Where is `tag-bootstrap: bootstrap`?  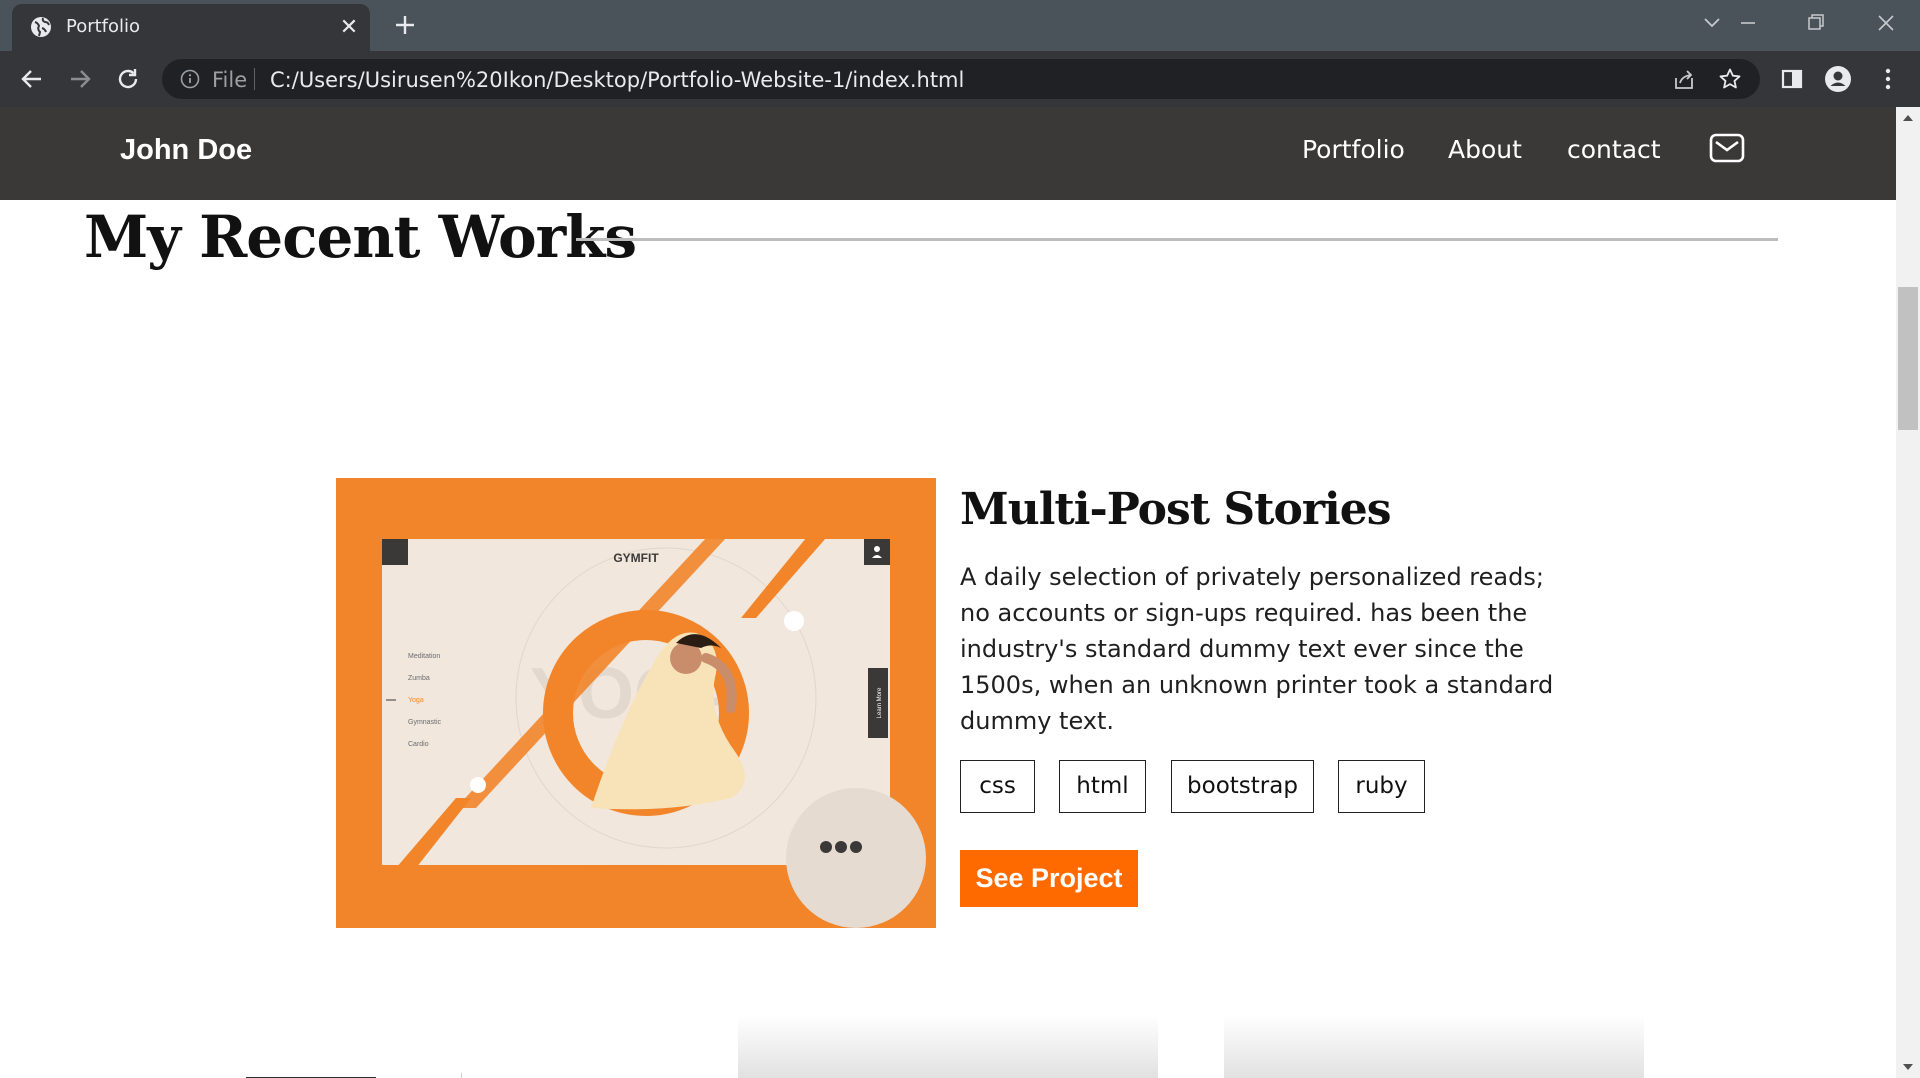
tag-bootstrap: bootstrap is located at coordinates (1242, 786).